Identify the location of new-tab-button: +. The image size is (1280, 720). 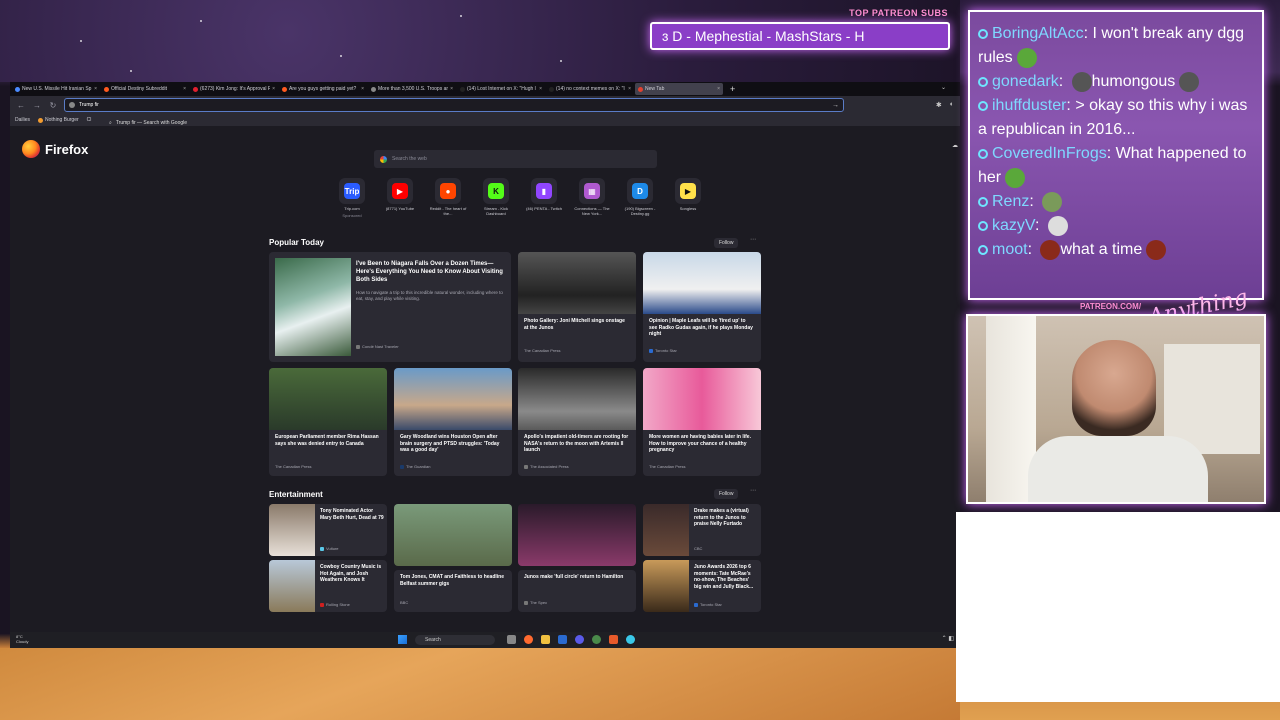
(732, 89).